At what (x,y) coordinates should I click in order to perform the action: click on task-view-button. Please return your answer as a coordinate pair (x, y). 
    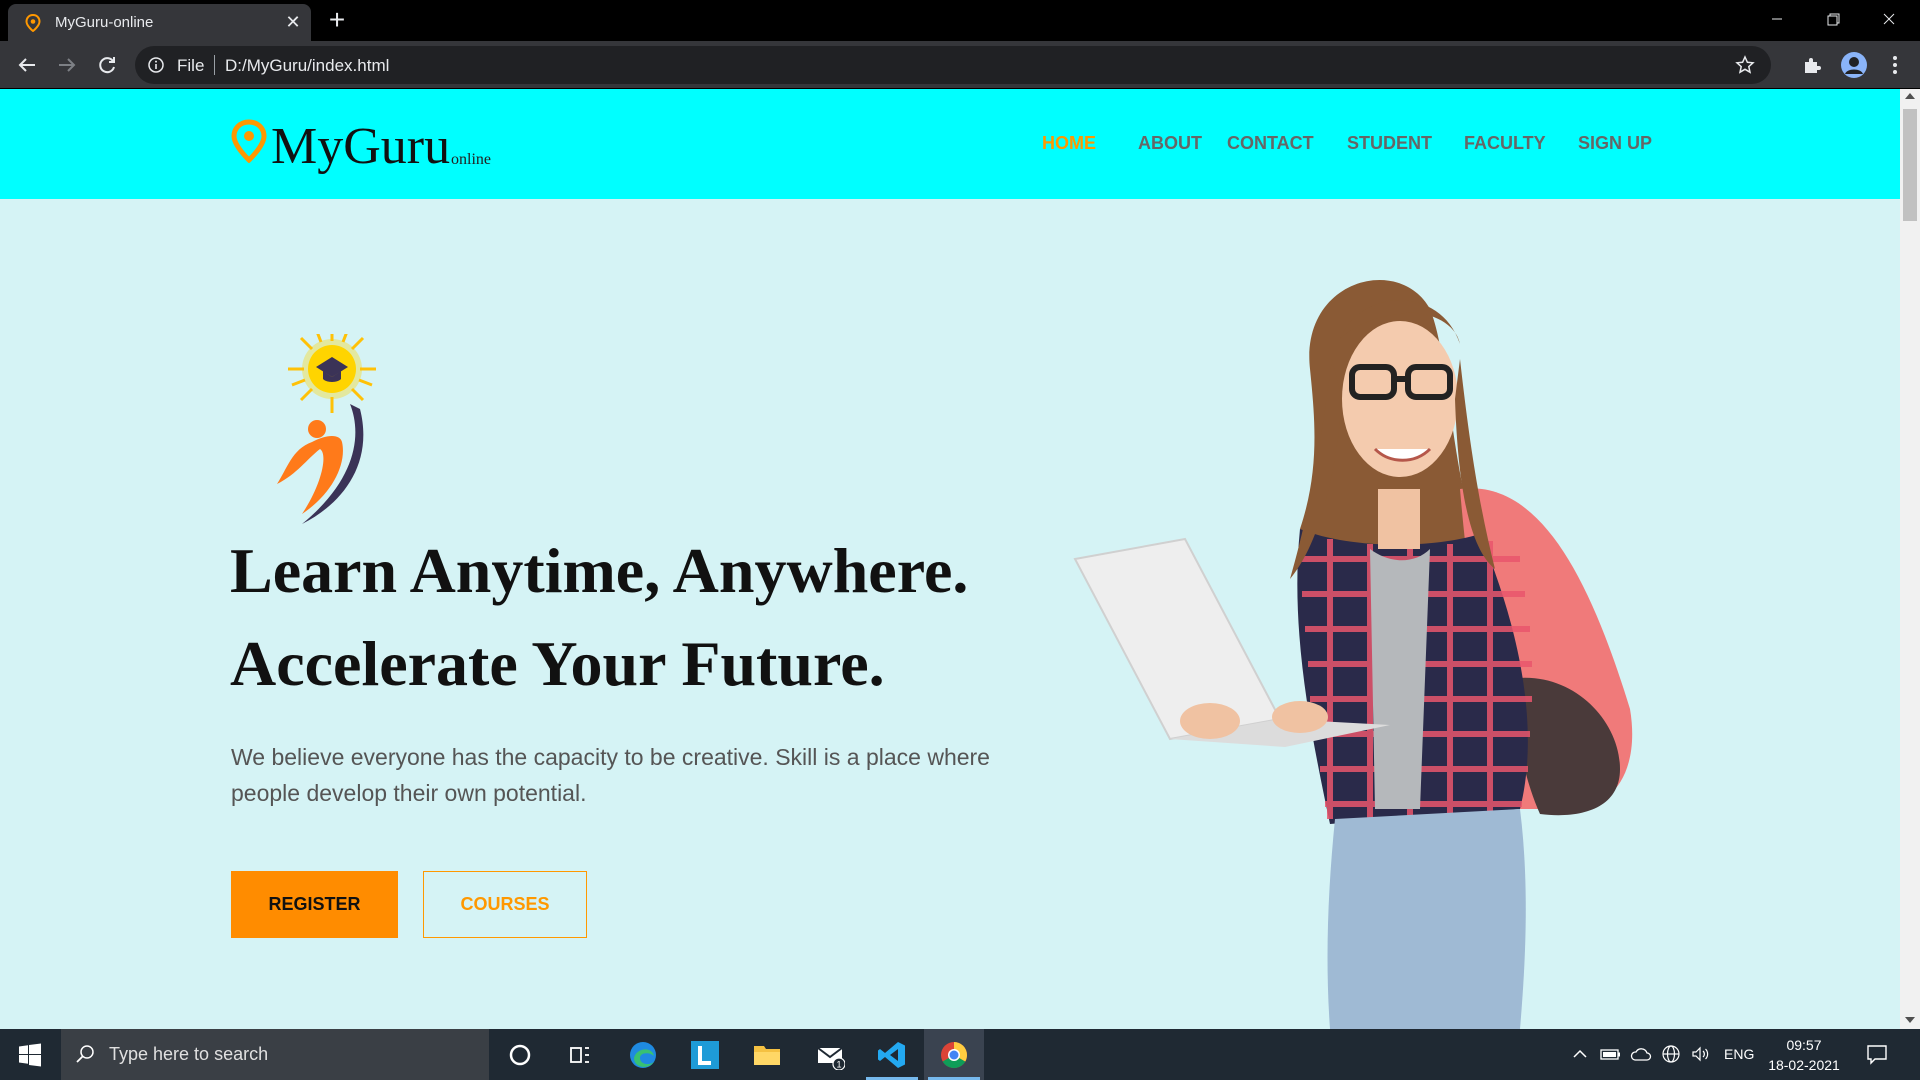
    Looking at the image, I should click on (580, 1054).